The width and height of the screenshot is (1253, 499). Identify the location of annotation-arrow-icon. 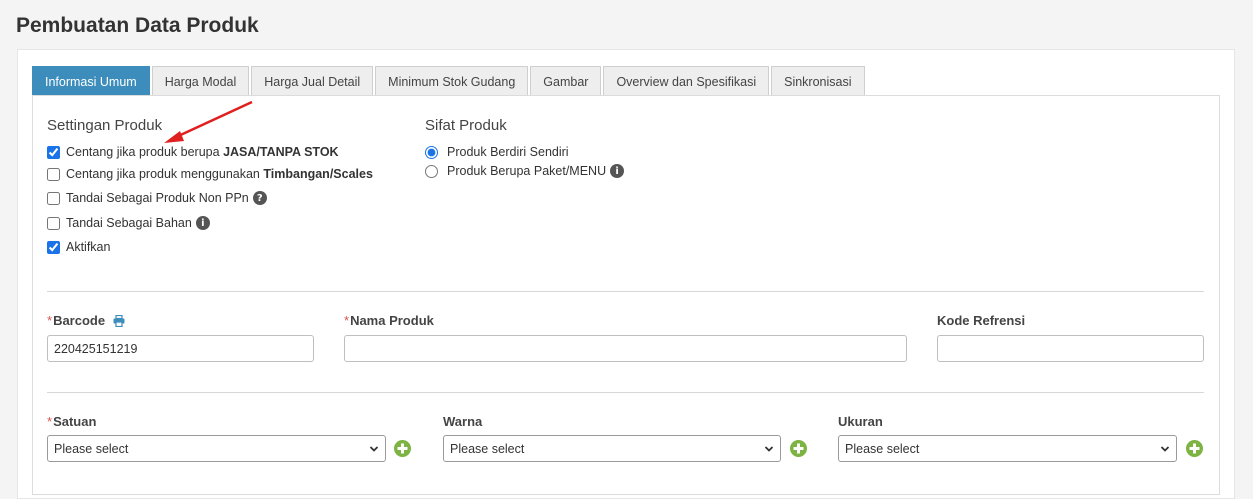
(208, 121).